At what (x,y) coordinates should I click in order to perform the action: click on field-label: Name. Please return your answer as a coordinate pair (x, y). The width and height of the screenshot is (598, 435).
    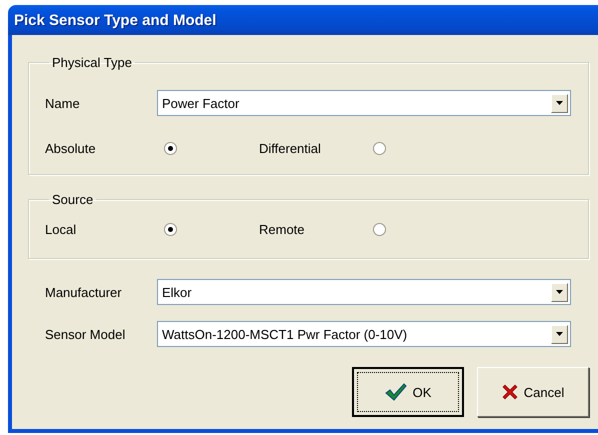
    Looking at the image, I should click on (63, 103).